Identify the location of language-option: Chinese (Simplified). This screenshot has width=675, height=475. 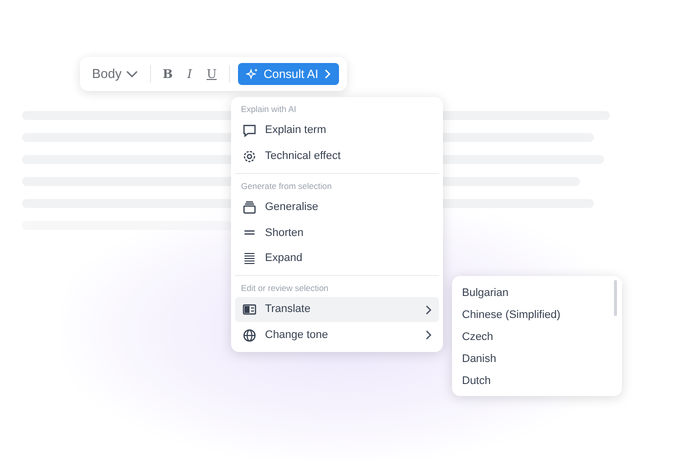
(538, 315).